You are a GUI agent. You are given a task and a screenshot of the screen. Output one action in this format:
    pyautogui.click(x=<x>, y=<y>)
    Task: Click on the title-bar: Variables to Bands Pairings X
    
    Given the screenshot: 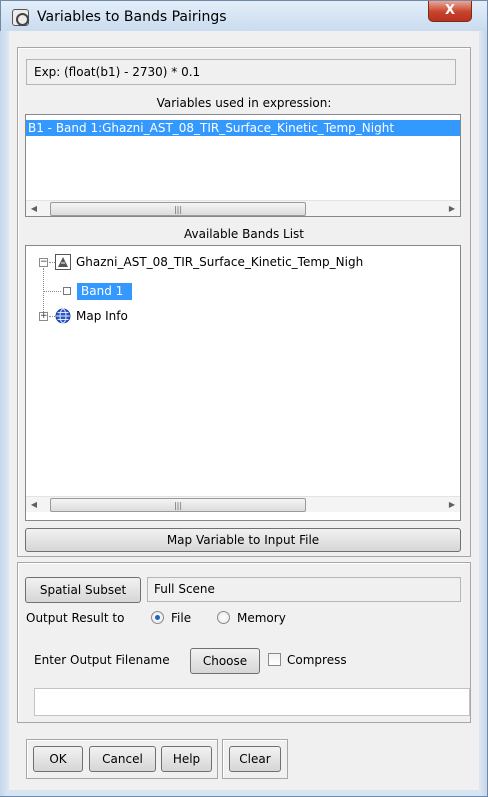 What is the action you would take?
    pyautogui.click(x=244, y=16)
    